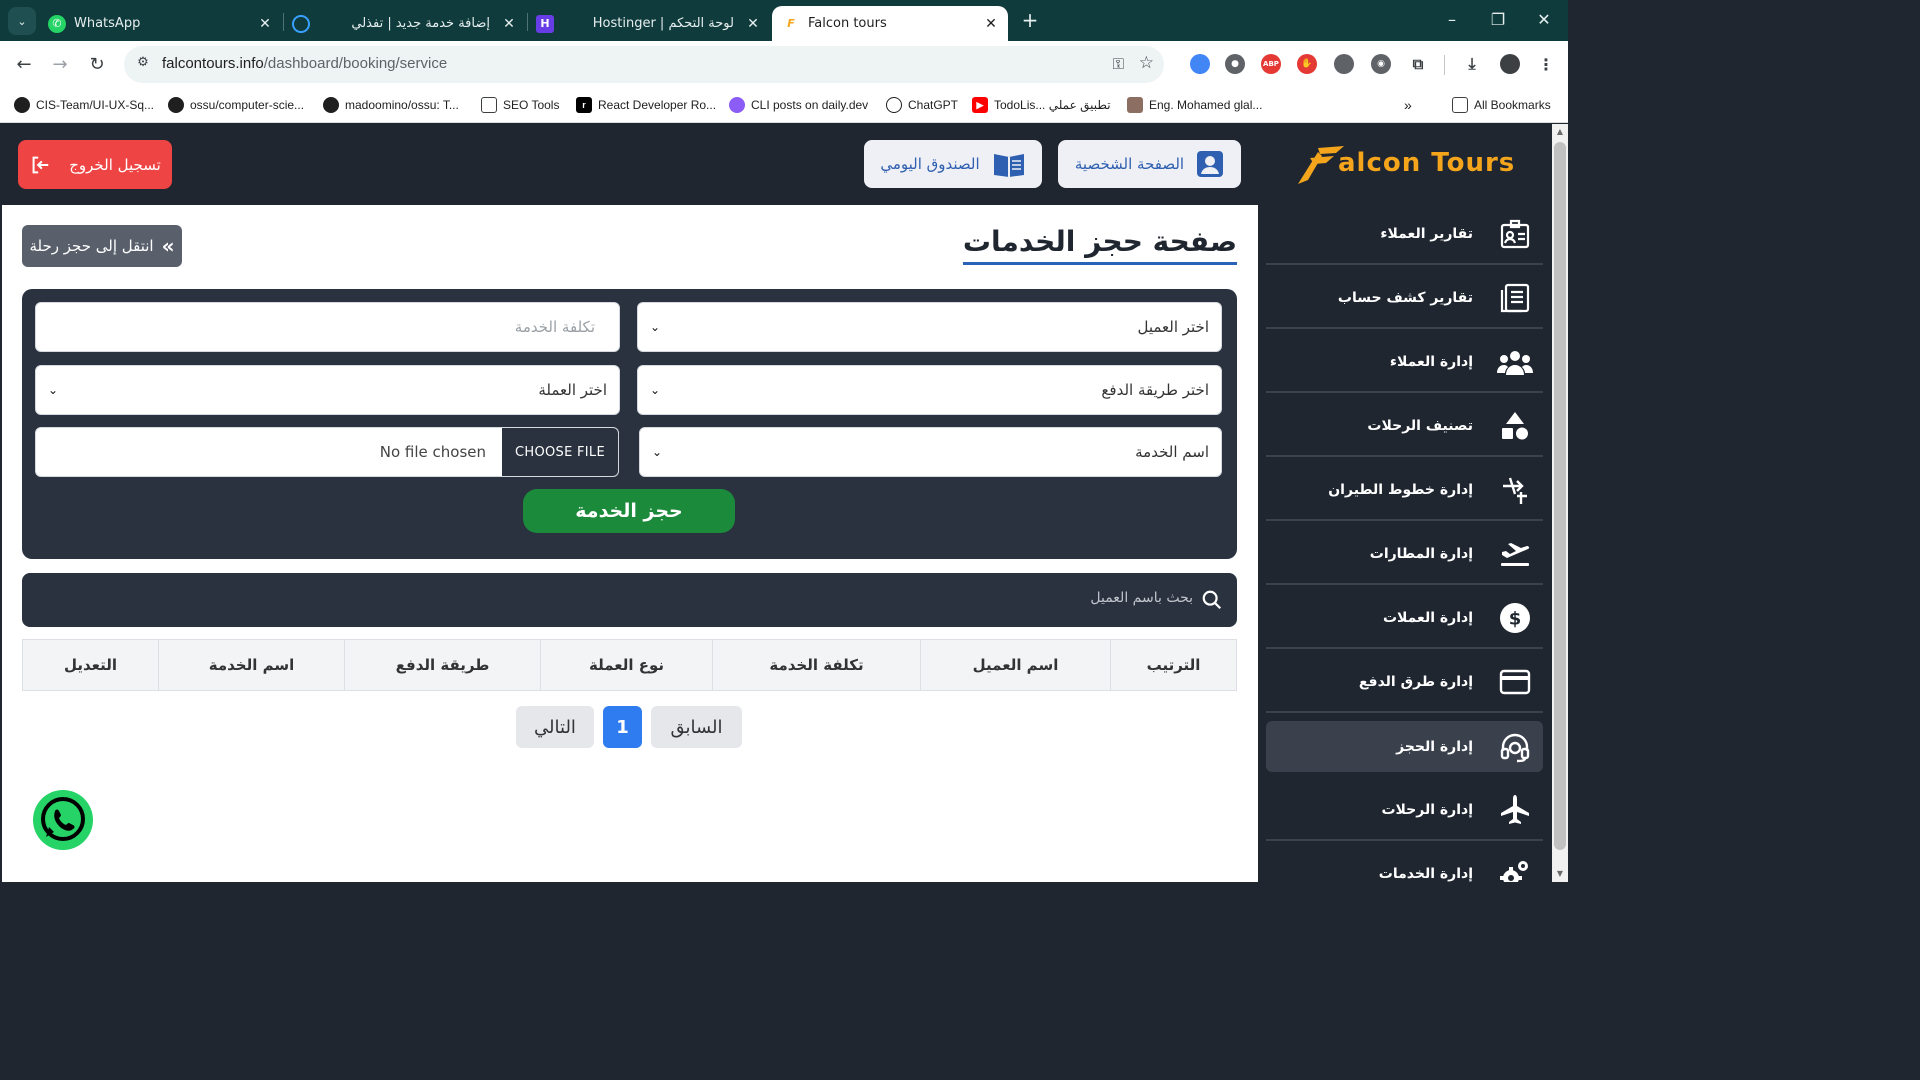 This screenshot has width=1920, height=1080. I want to click on next-page-button: التالي, so click(555, 727).